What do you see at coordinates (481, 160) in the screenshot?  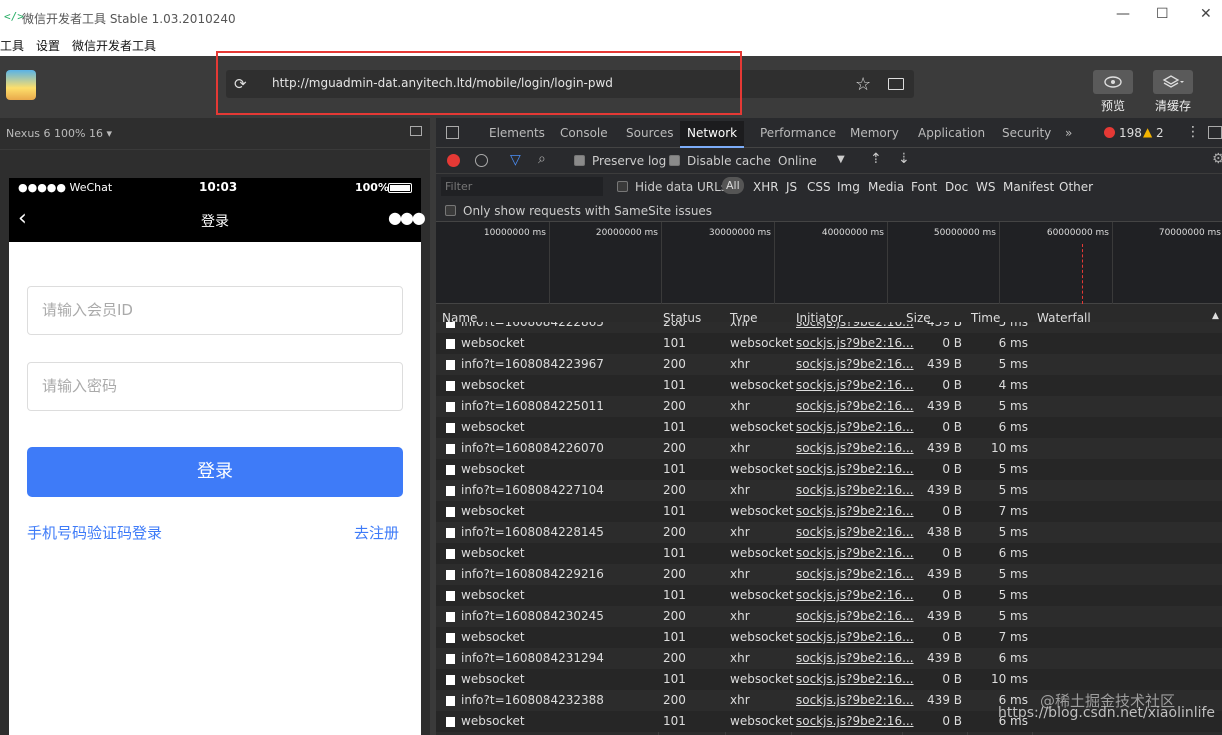 I see `clear-icon` at bounding box center [481, 160].